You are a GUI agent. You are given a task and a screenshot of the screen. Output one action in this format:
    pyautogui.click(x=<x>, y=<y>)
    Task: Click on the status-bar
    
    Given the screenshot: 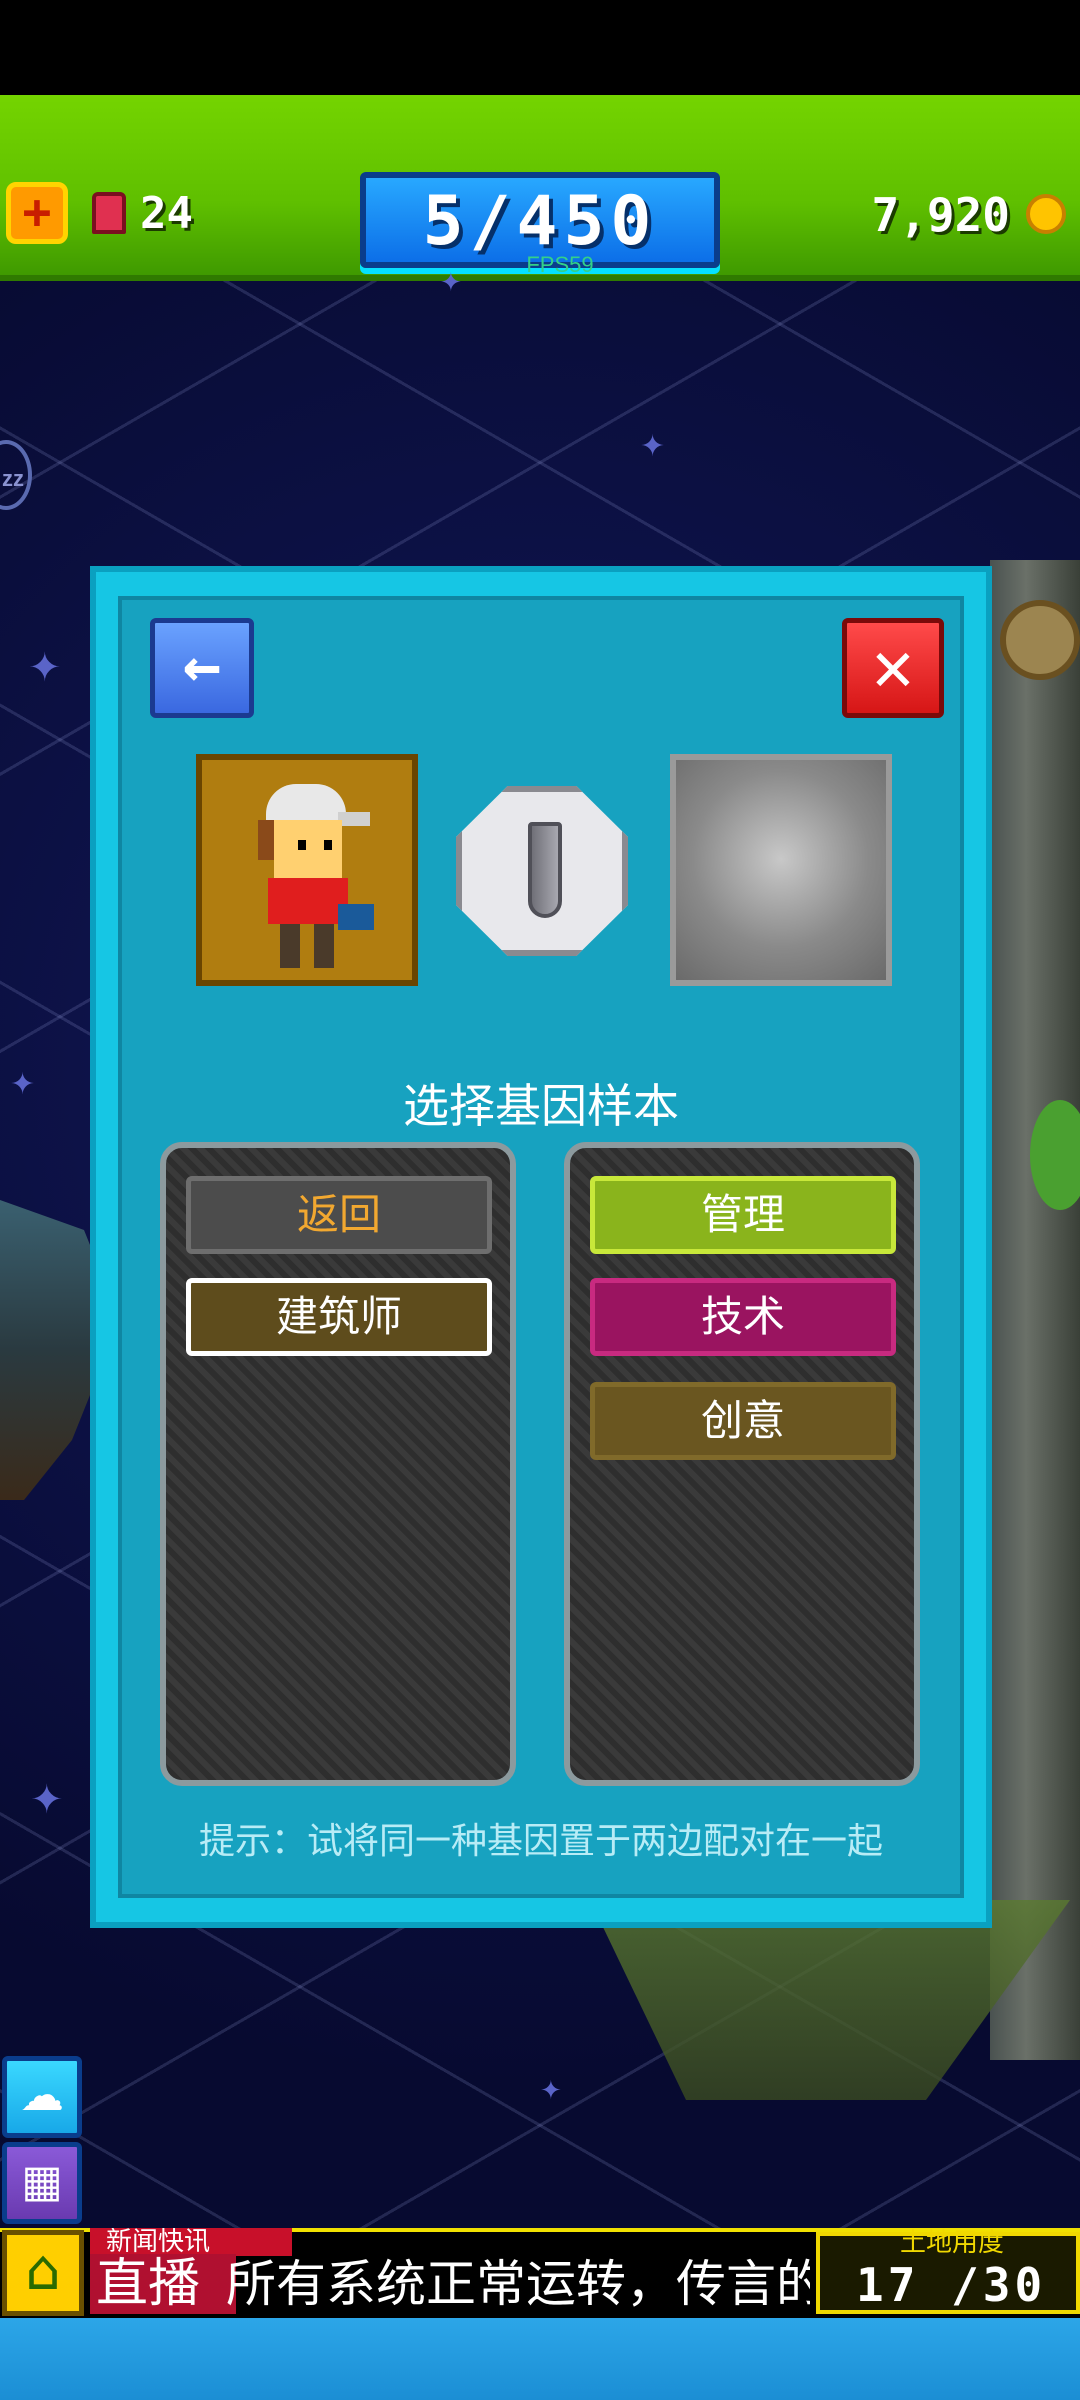 What is the action you would take?
    pyautogui.click(x=540, y=47)
    